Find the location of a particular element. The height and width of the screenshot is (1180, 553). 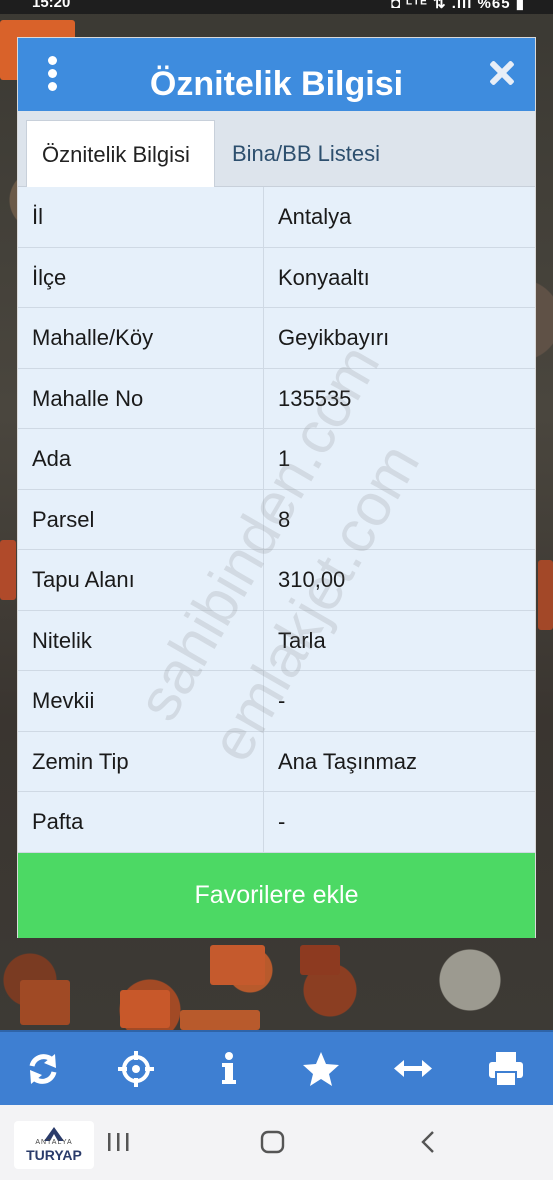

dialog-header: Öznitelik Bilgisi is located at coordinates (276, 74).